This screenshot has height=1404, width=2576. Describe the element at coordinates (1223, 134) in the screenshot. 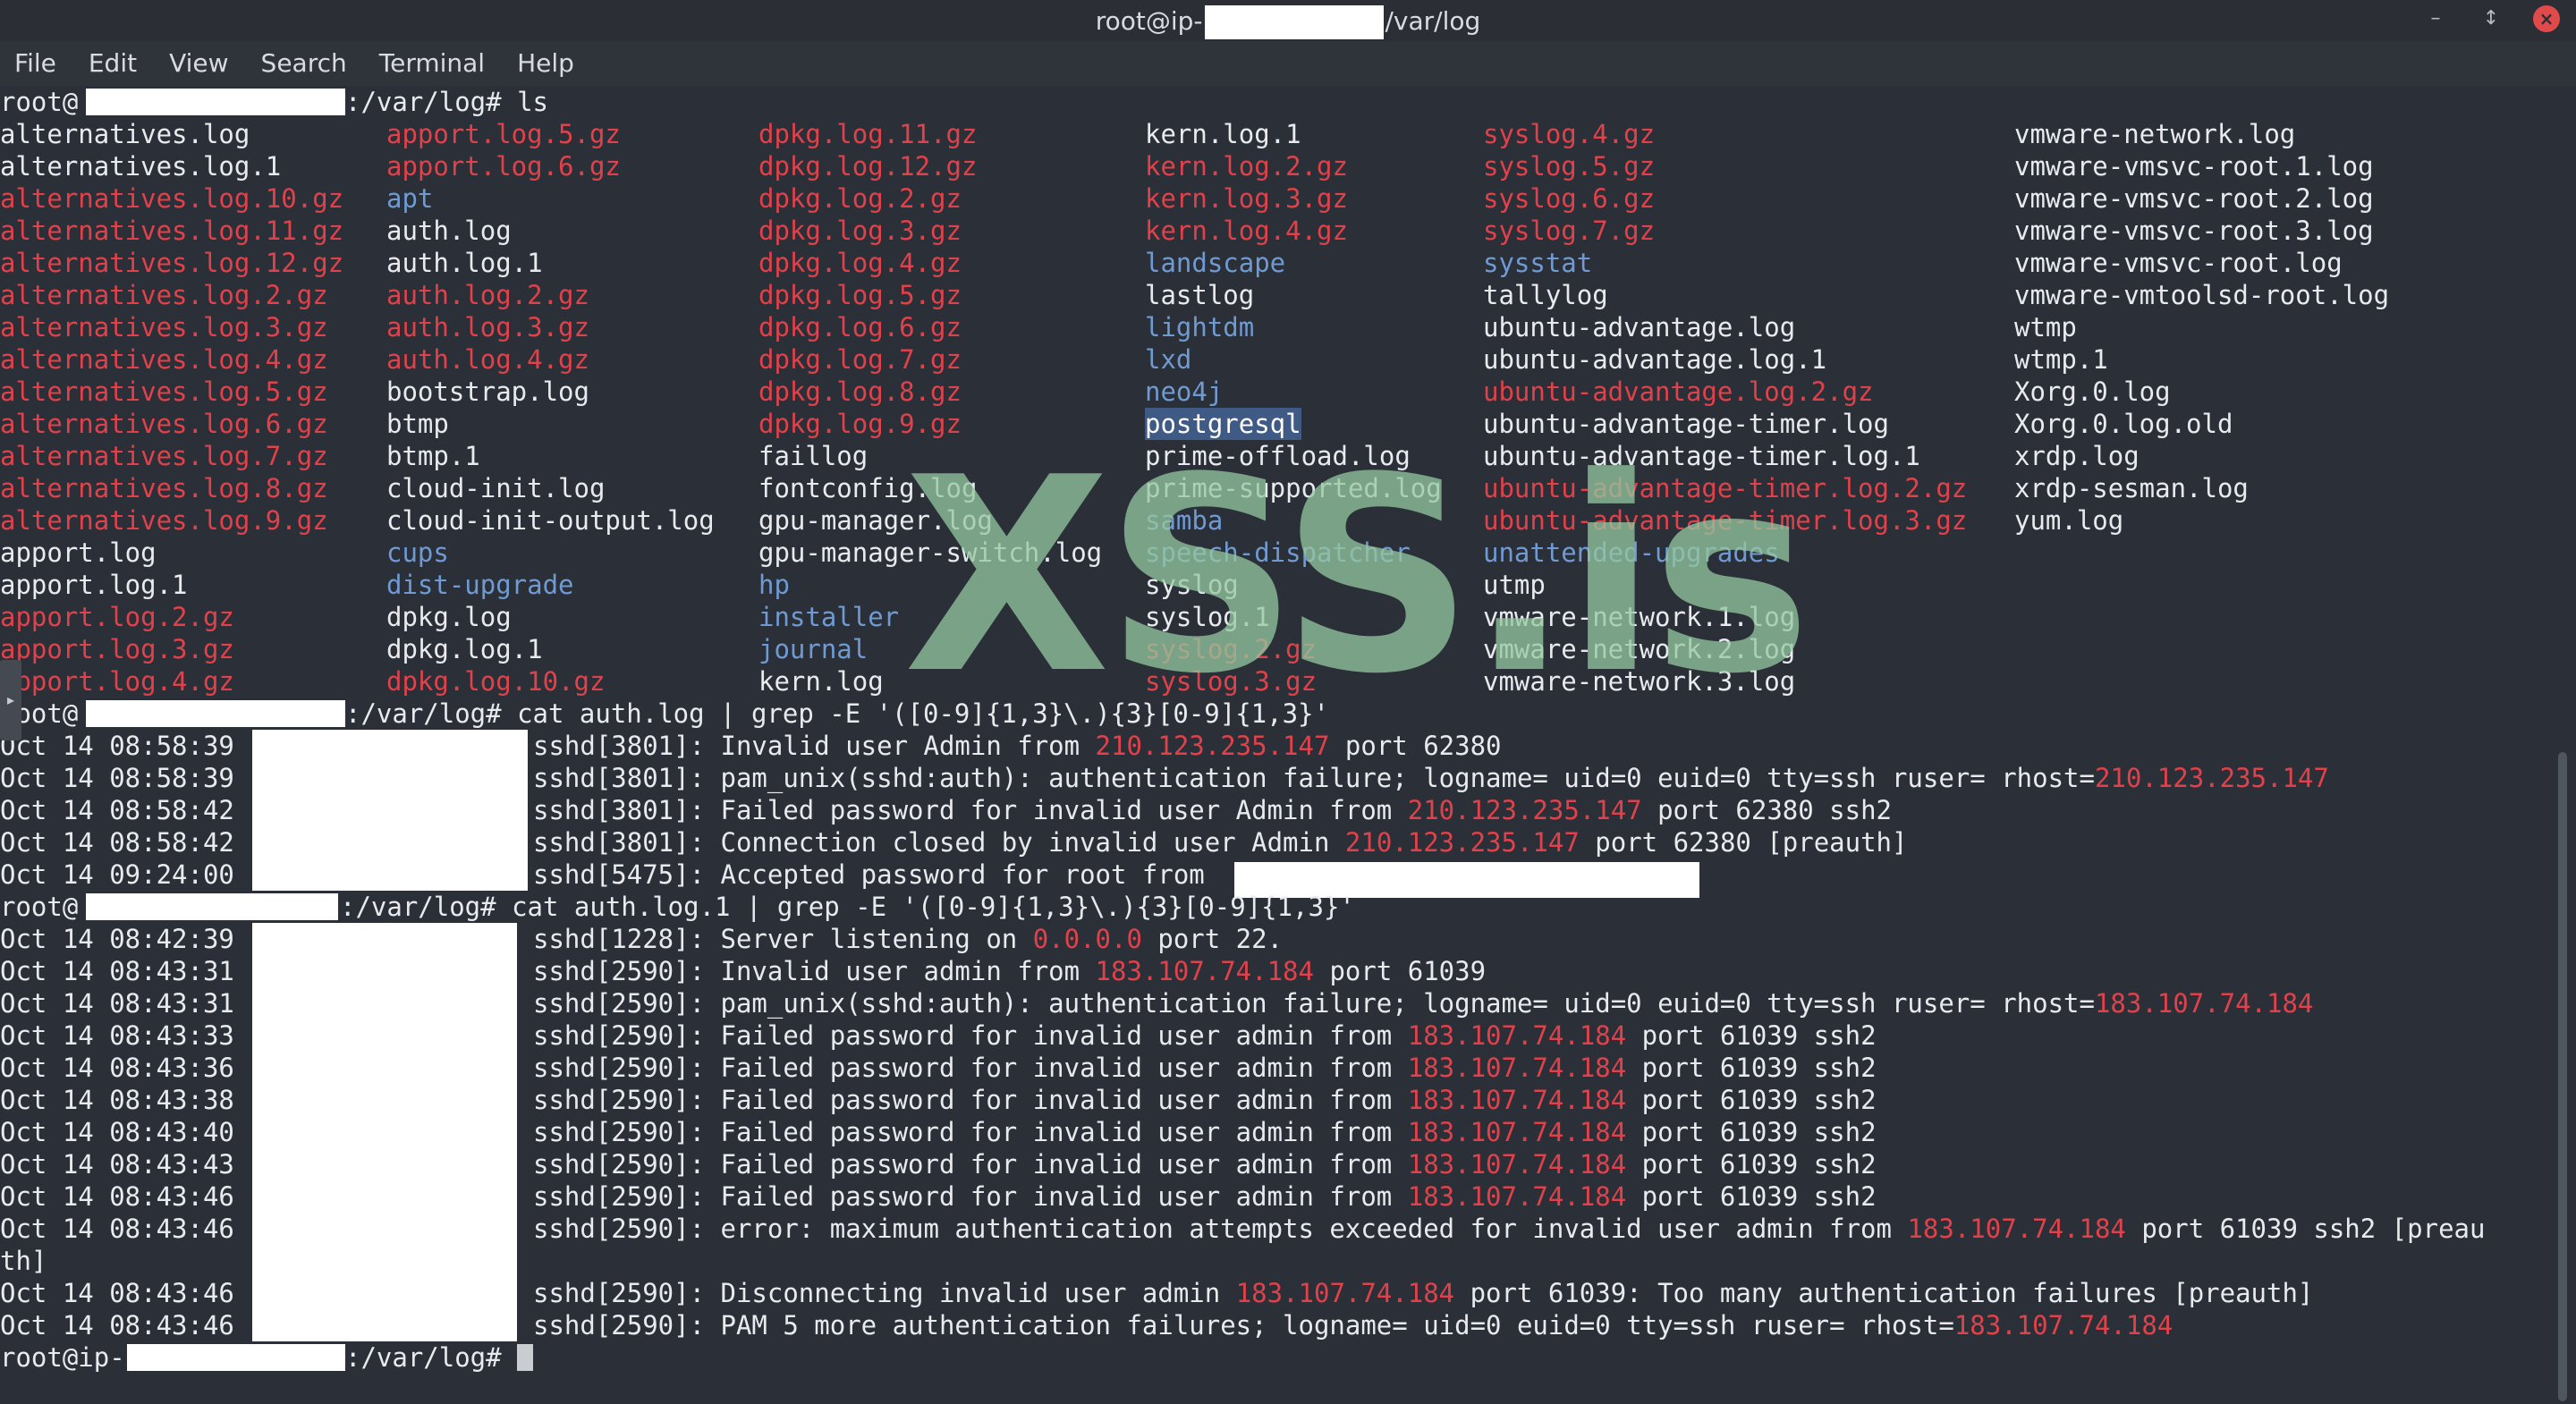

I see `ls-entry: kern.log.1` at that location.